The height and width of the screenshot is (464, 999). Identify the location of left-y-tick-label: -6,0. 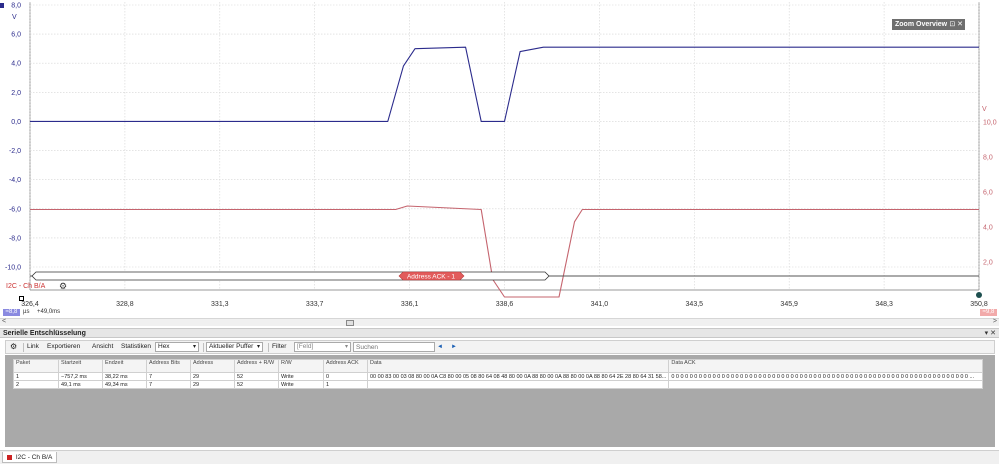
(15, 209).